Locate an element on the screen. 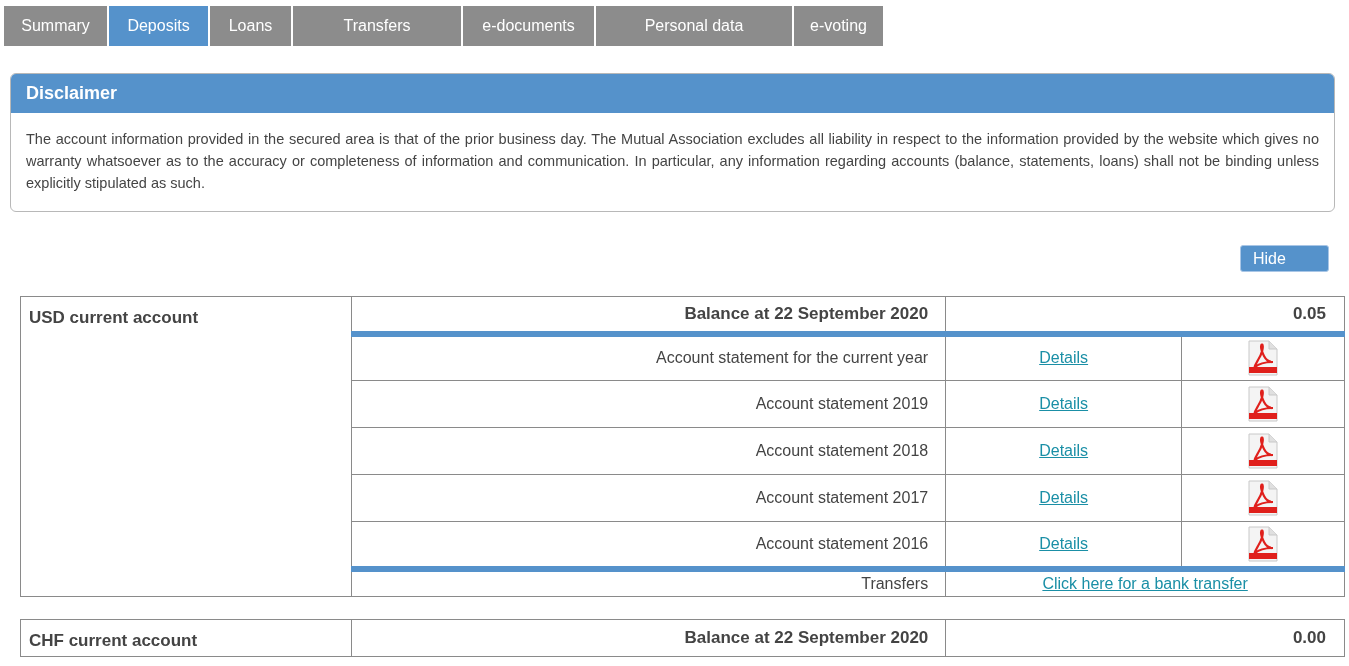 This screenshot has height=666, width=1349. statement-label: Account statement 2016 is located at coordinates (842, 543).